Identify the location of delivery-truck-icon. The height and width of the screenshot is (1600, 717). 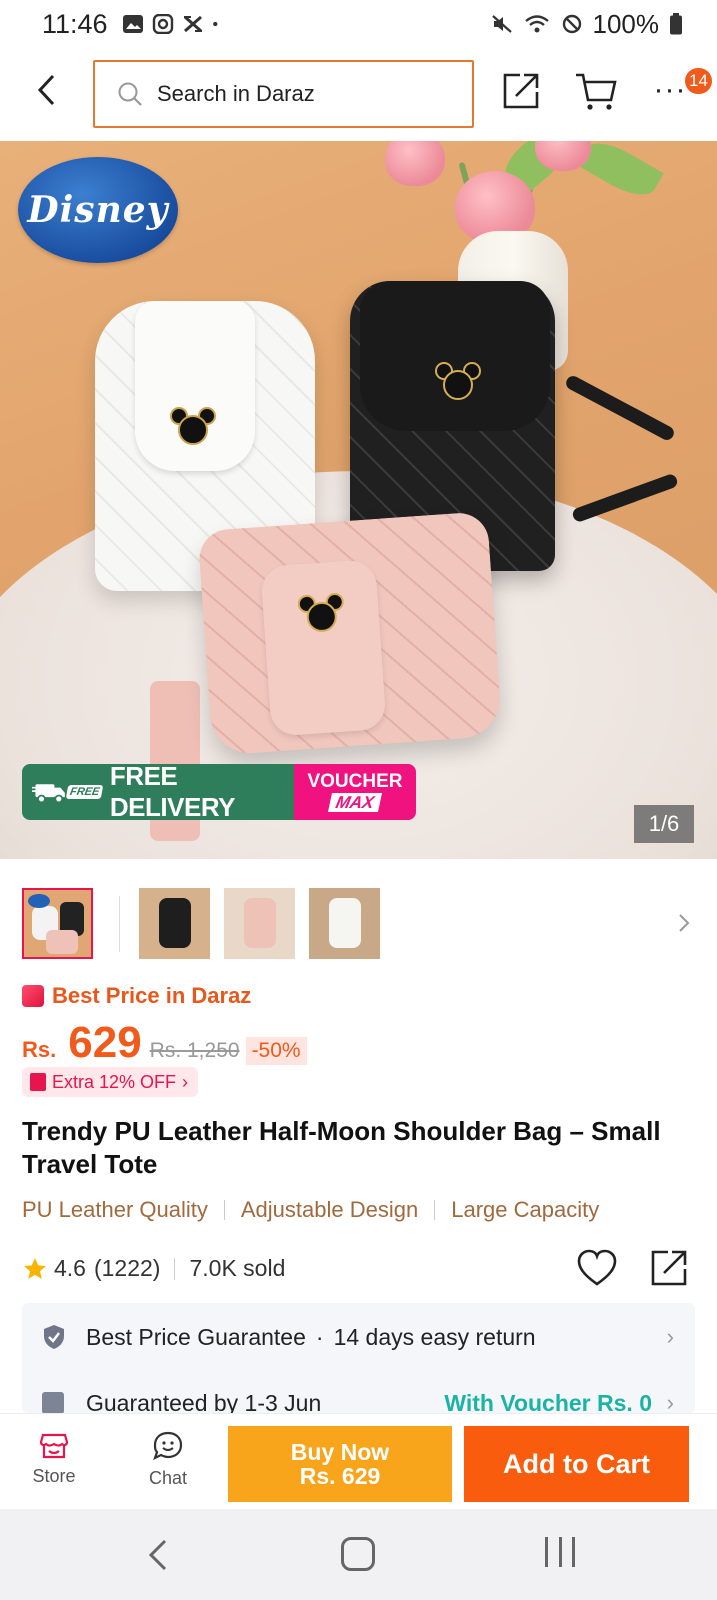
(48, 794).